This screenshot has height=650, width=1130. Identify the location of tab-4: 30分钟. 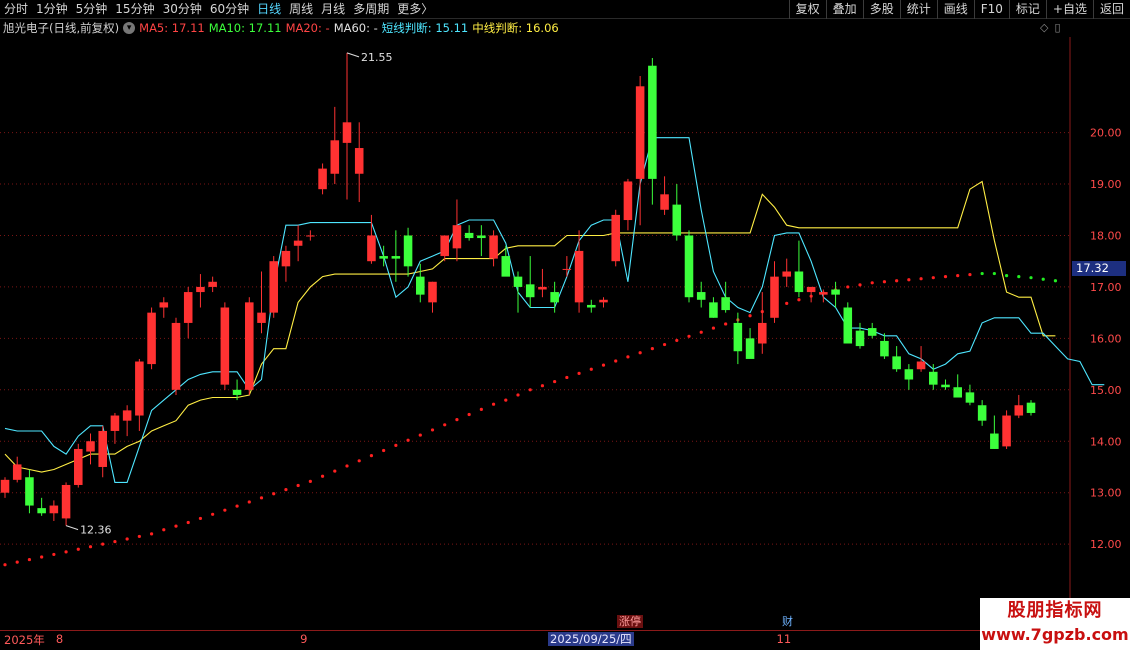
(182, 9).